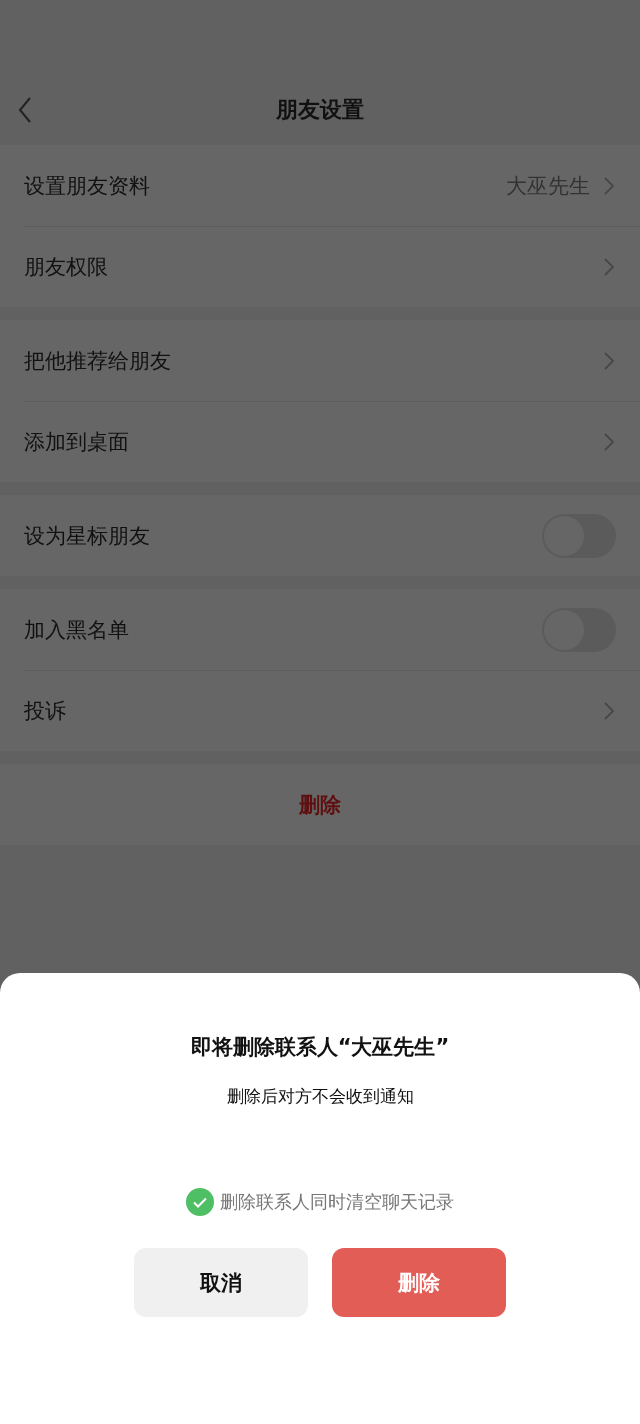  I want to click on settings-row: 设为星标朋友, so click(320, 535).